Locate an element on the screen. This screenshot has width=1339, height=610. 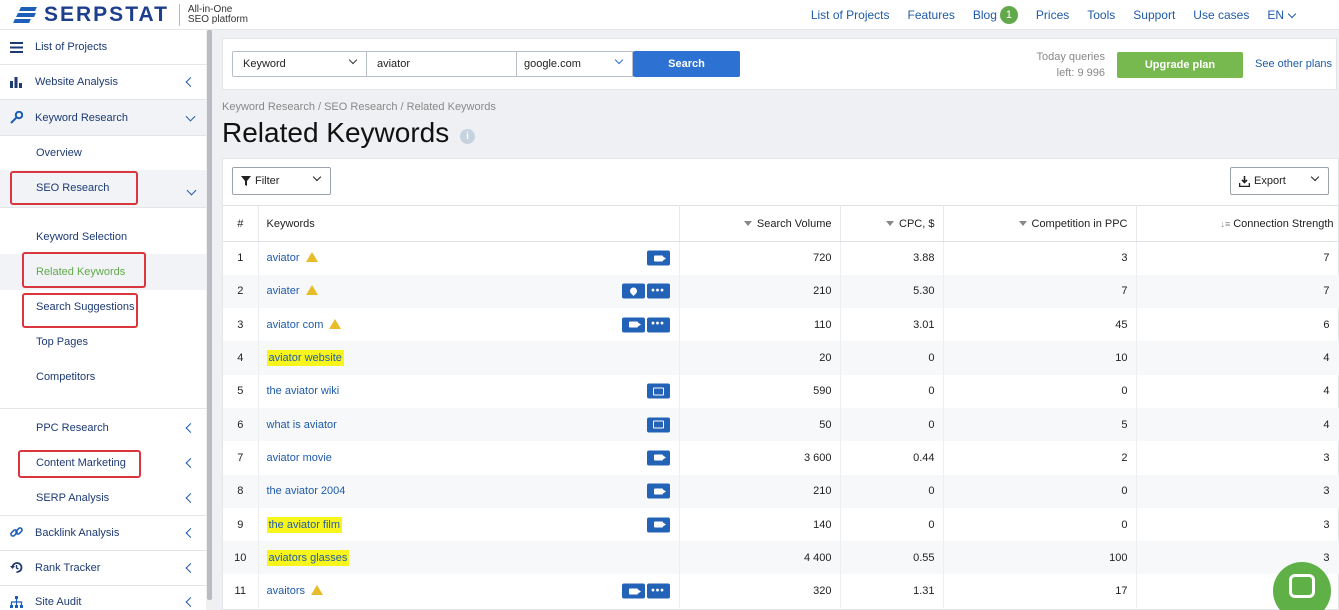
info-icon: i is located at coordinates (467, 136).